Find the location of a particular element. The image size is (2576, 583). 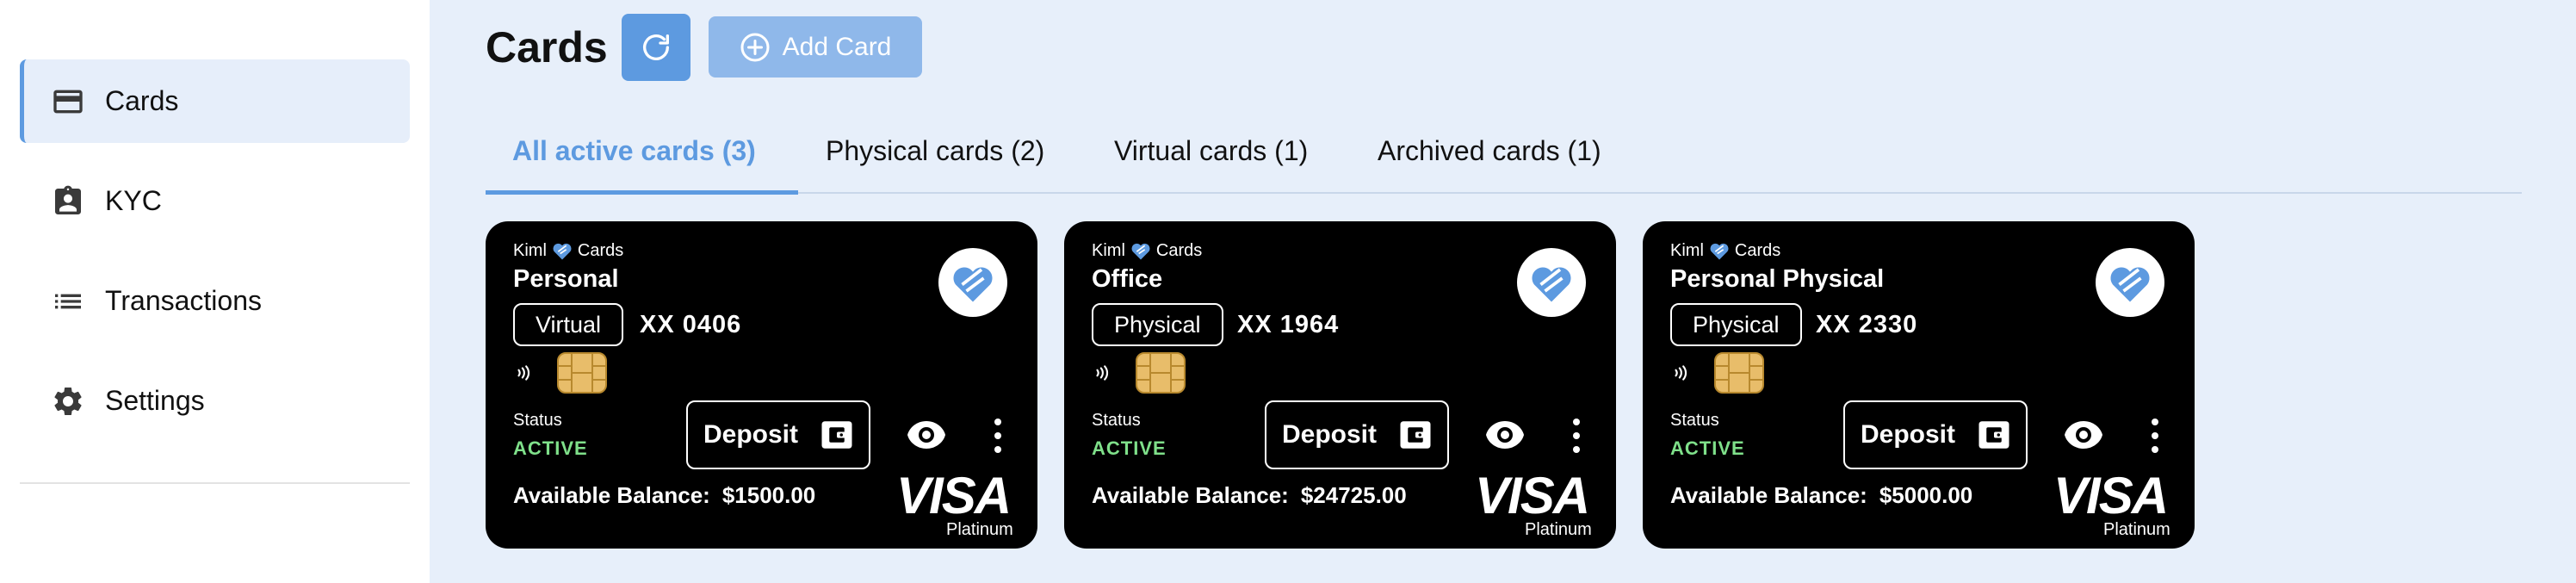

card-number: XX 2330 is located at coordinates (1867, 324).